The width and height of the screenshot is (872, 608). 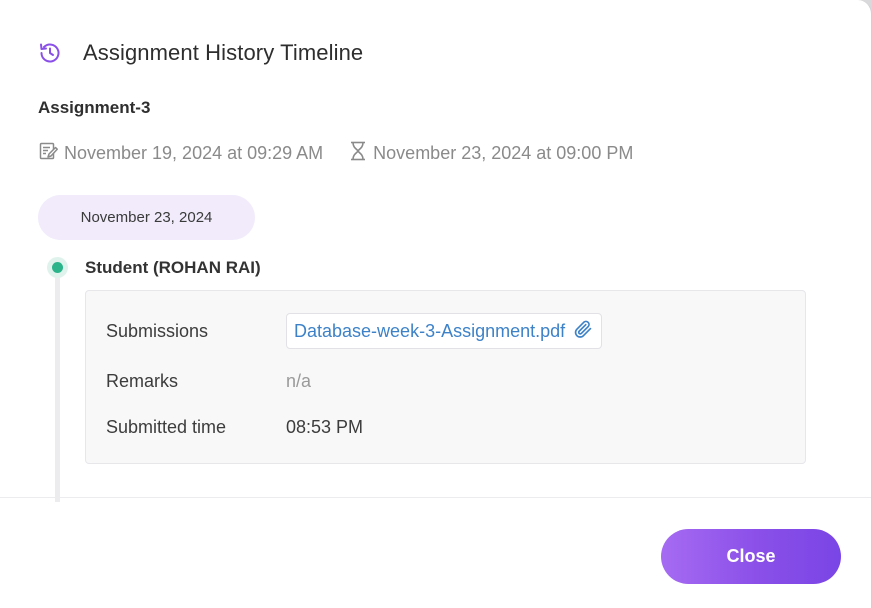 I want to click on submission-file-link: Database-week-3-Assignment.pdf, so click(x=444, y=331).